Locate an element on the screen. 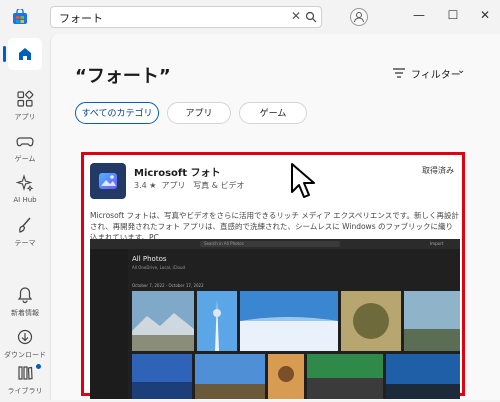 The image size is (500, 402). sidebar-item-label: 新着情報 is located at coordinates (25, 313).